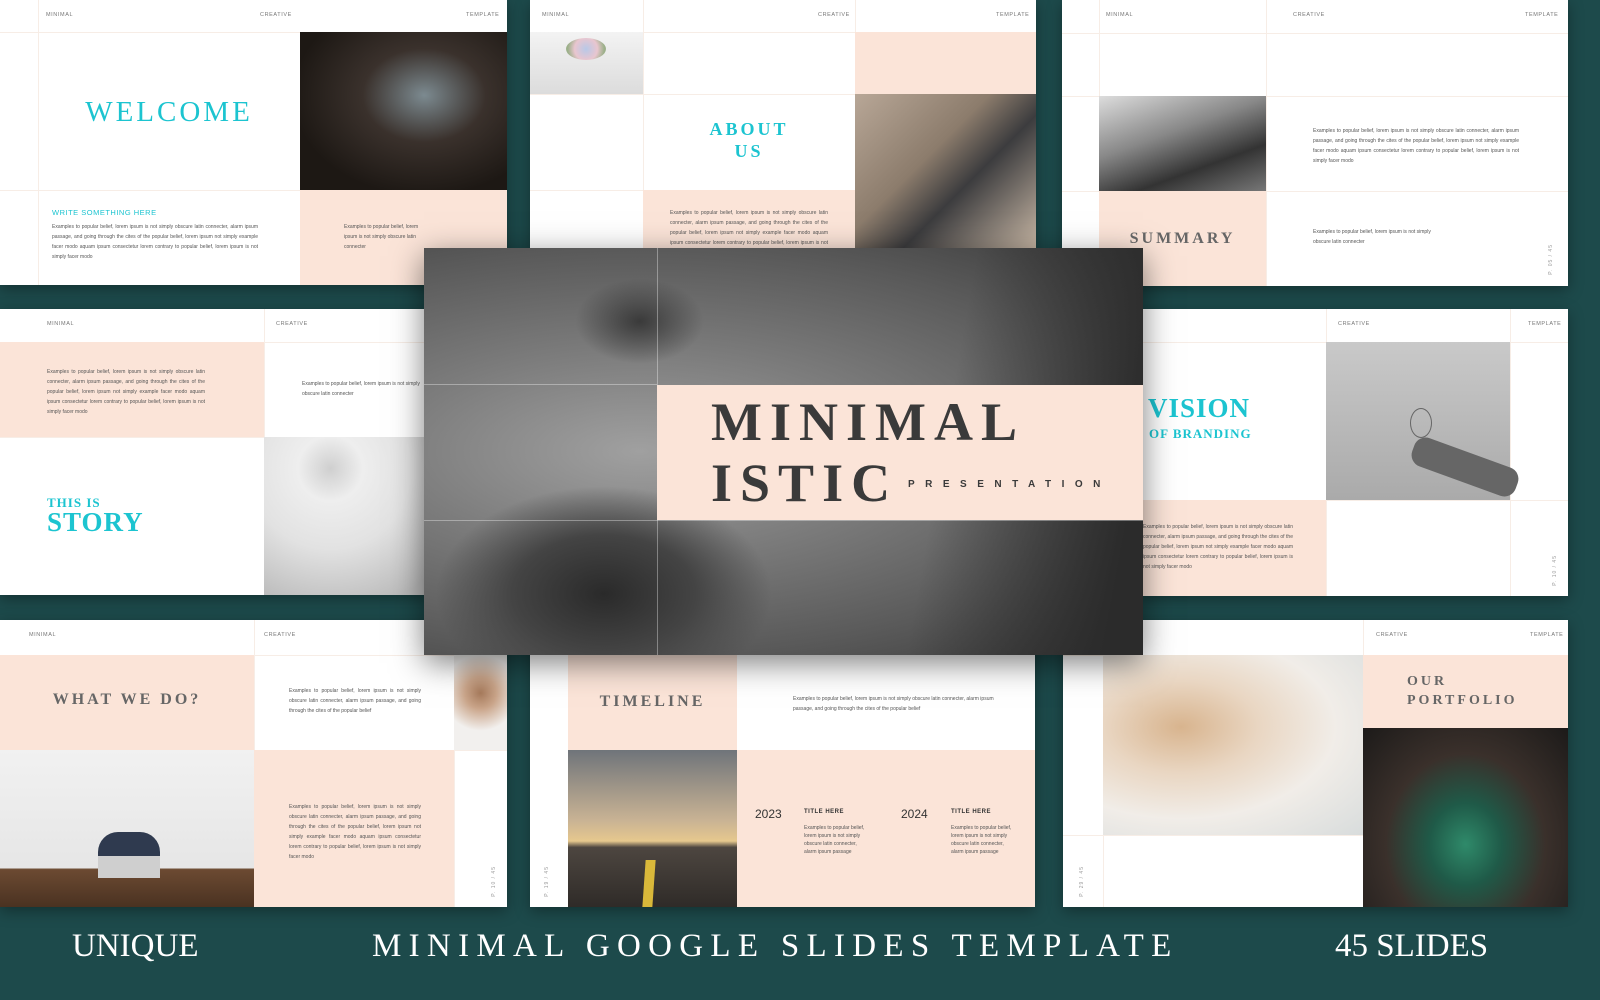  I want to click on banner-left: UNIQUE, so click(135, 946).